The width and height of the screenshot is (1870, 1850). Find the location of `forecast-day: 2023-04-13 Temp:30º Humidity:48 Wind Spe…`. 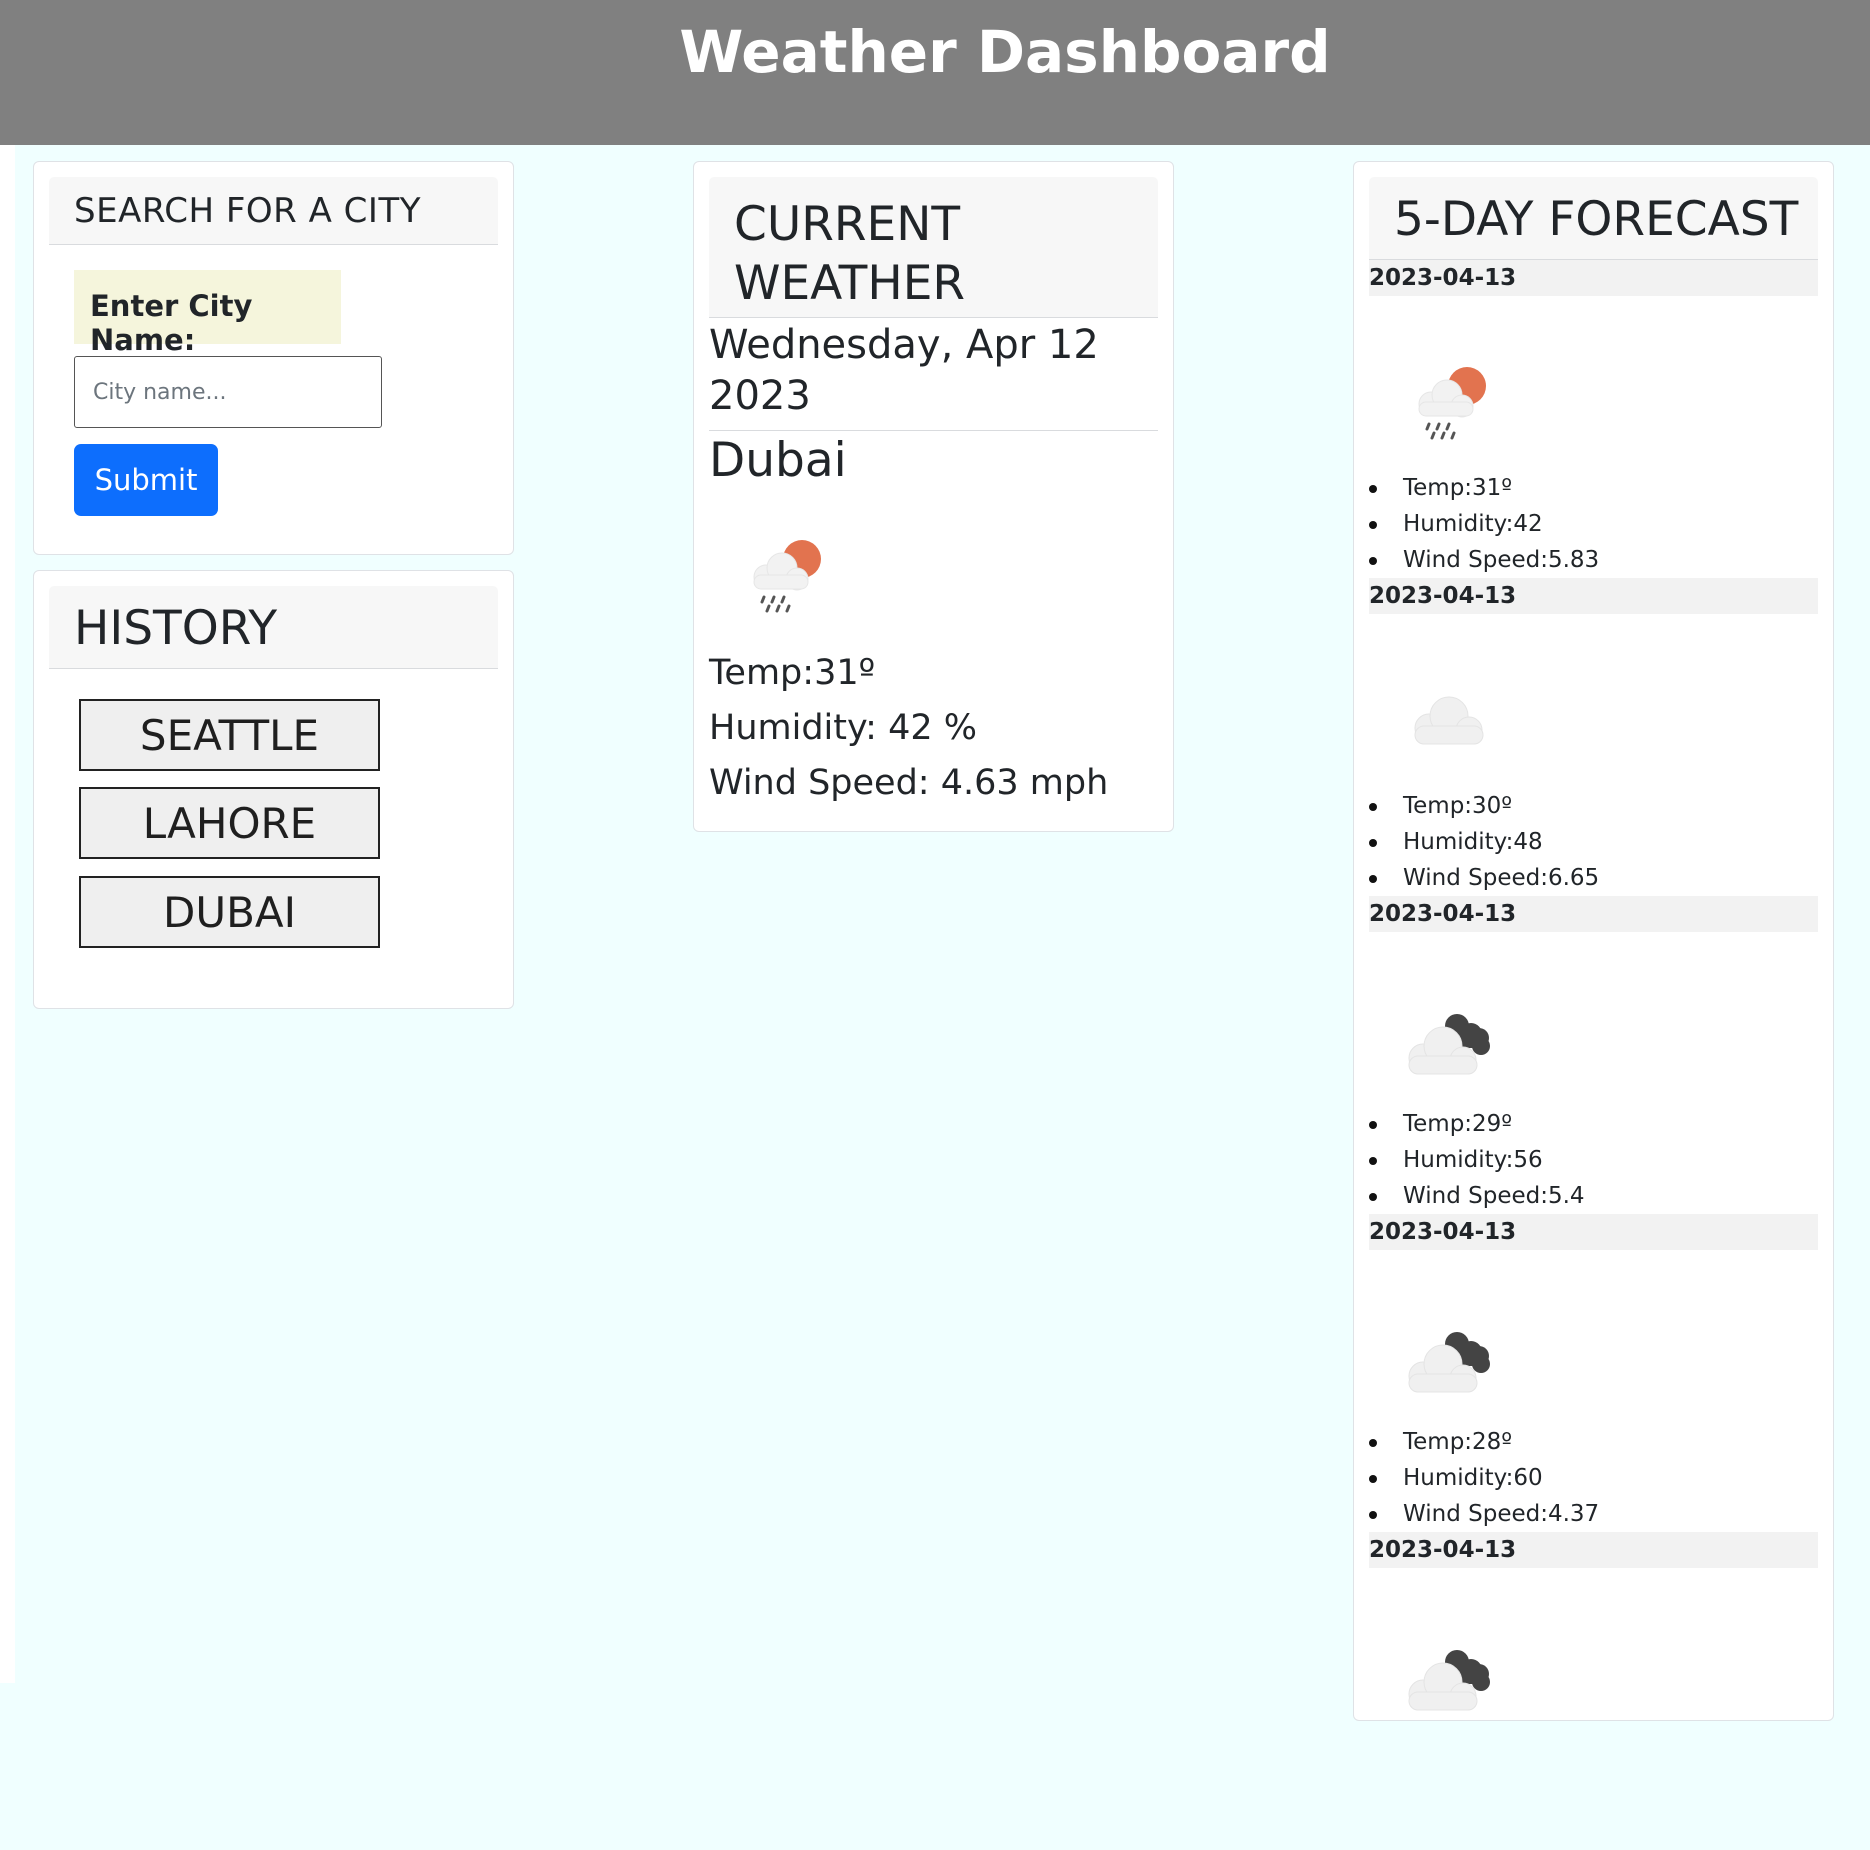

forecast-day: 2023-04-13 Temp:30º Humidity:48 Wind Spe… is located at coordinates (1593, 737).